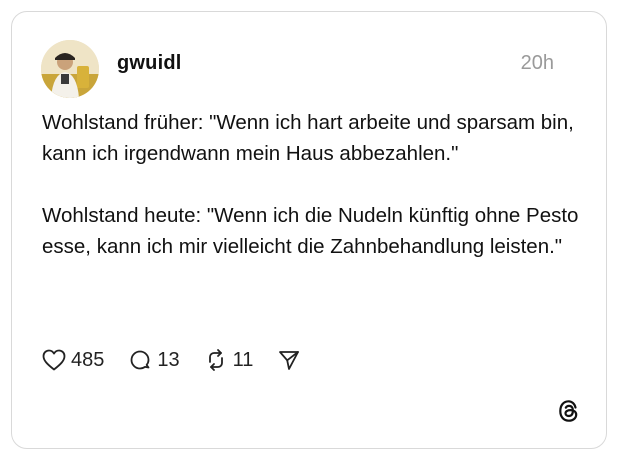  What do you see at coordinates (140, 360) in the screenshot?
I see `speech-bubble-icon` at bounding box center [140, 360].